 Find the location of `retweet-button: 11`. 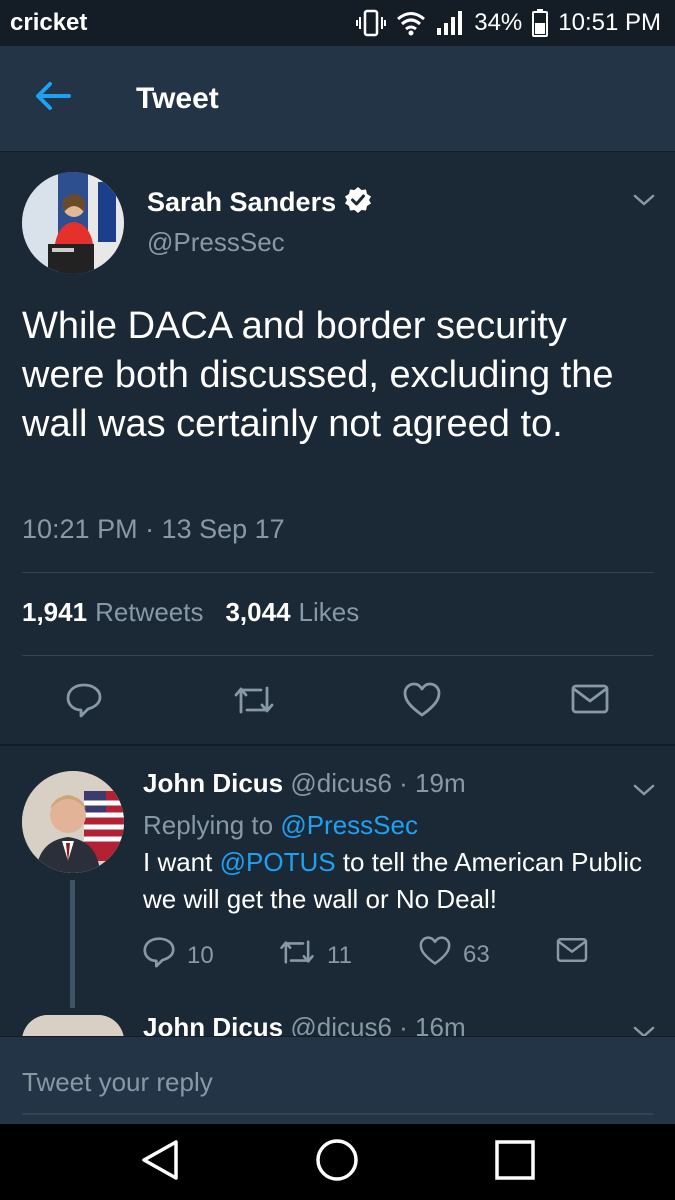

retweet-button: 11 is located at coordinates (315, 955).